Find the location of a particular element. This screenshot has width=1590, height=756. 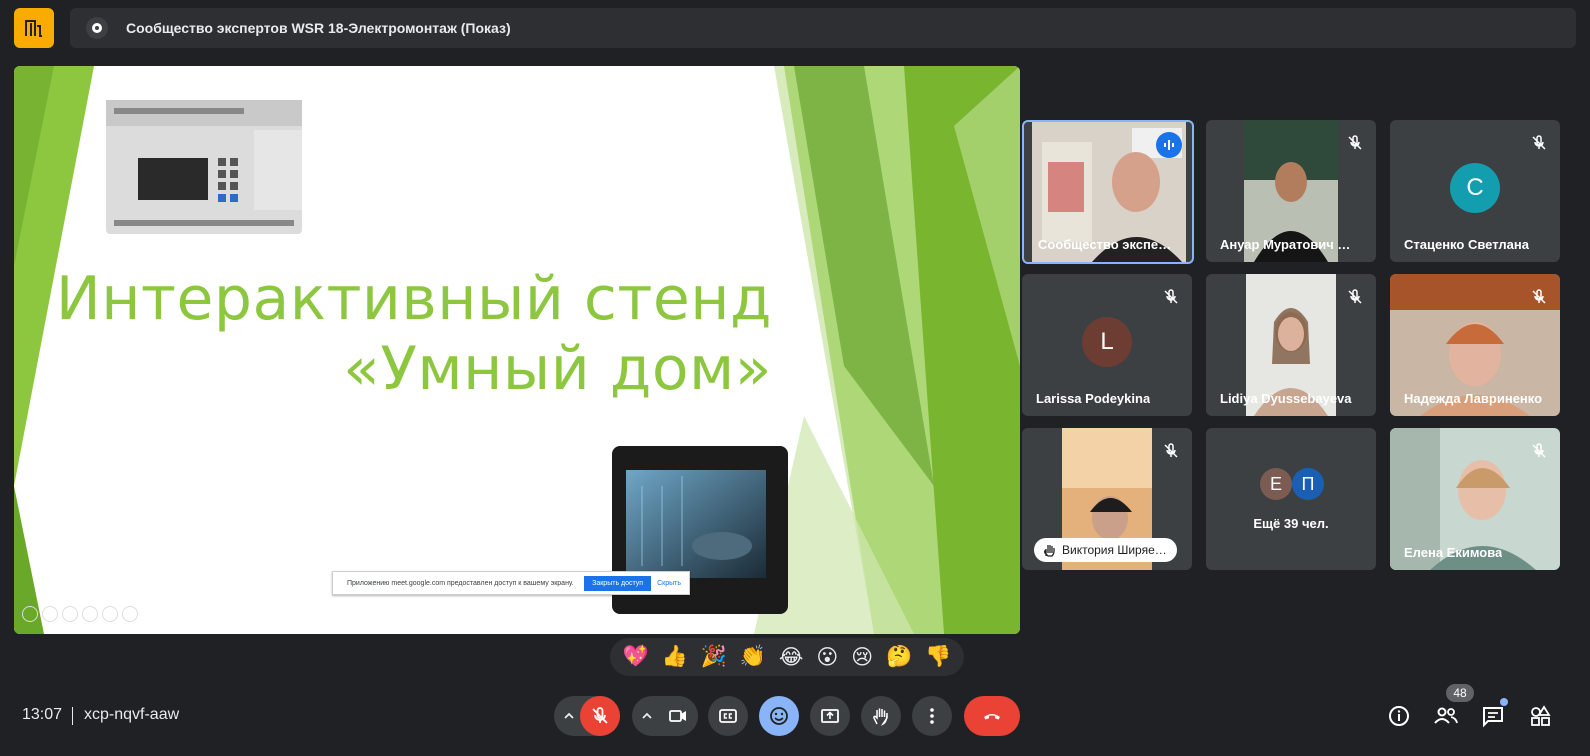

reaction-crying: 😢 is located at coordinates (862, 657).